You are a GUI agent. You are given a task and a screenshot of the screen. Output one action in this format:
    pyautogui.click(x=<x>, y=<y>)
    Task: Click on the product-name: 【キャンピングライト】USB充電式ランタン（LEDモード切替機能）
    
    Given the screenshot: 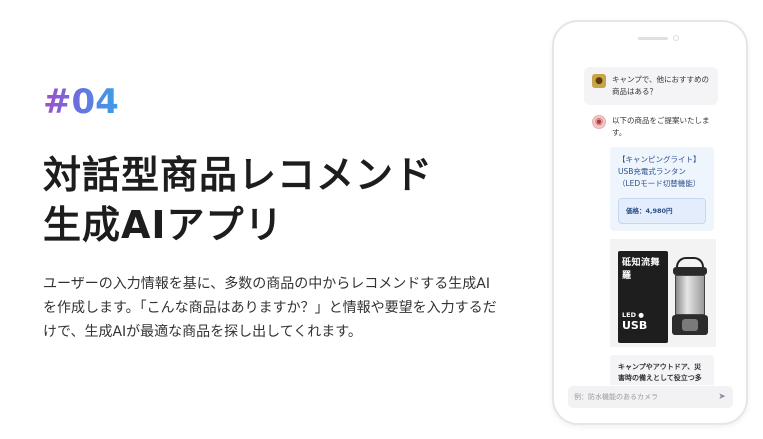 What is the action you would take?
    pyautogui.click(x=659, y=171)
    